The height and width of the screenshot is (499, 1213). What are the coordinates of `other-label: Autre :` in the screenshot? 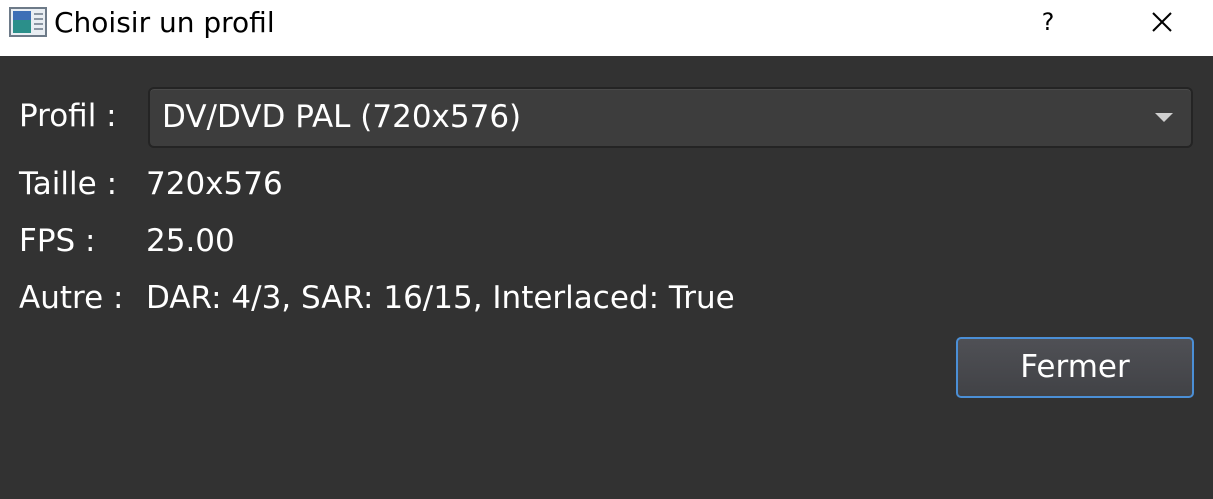 It's located at (71, 298).